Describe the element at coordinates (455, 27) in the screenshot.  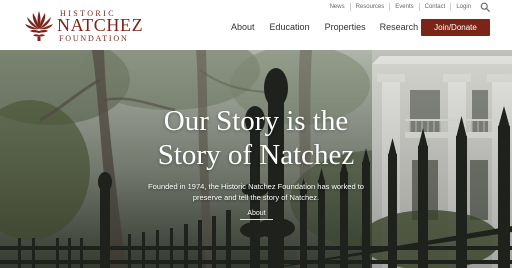
I see `join-donate-button: Join/Donate` at that location.